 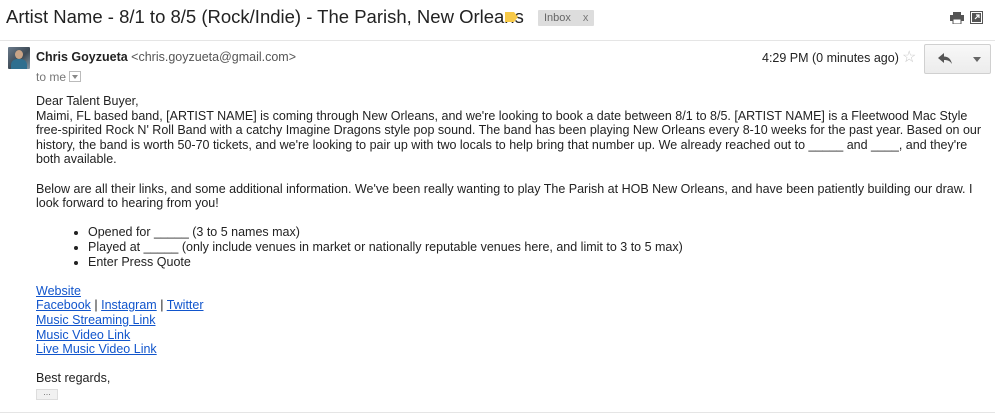 I want to click on sender-name: Chris Goyzueta, so click(x=82, y=57).